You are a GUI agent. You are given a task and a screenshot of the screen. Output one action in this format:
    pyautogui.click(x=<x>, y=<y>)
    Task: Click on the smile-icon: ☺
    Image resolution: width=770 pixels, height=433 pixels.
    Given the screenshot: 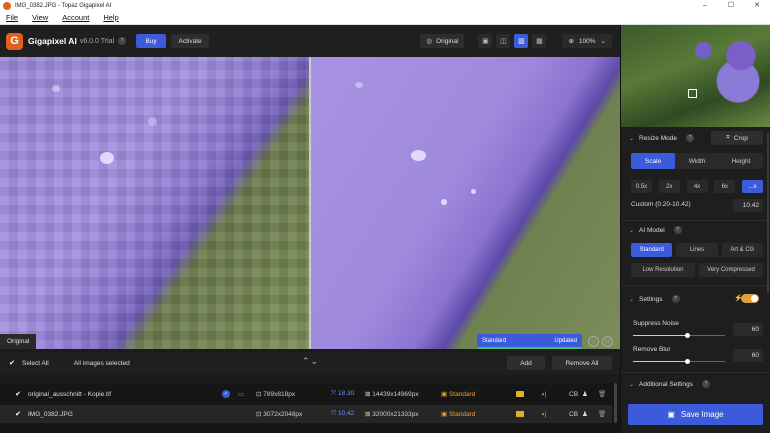 What is the action you would take?
    pyautogui.click(x=593, y=341)
    